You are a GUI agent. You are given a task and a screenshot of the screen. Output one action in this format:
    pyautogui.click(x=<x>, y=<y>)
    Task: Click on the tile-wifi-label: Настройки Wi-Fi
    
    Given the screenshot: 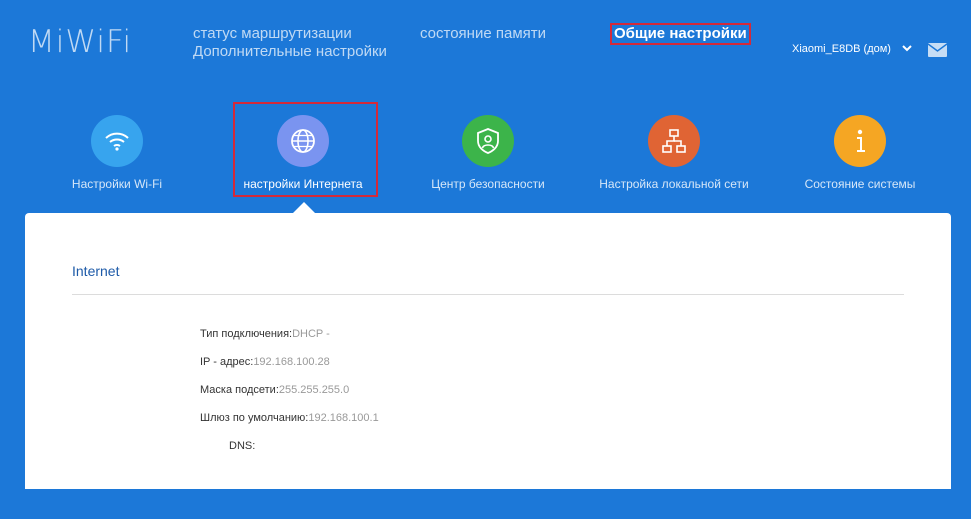 What is the action you would take?
    pyautogui.click(x=117, y=184)
    